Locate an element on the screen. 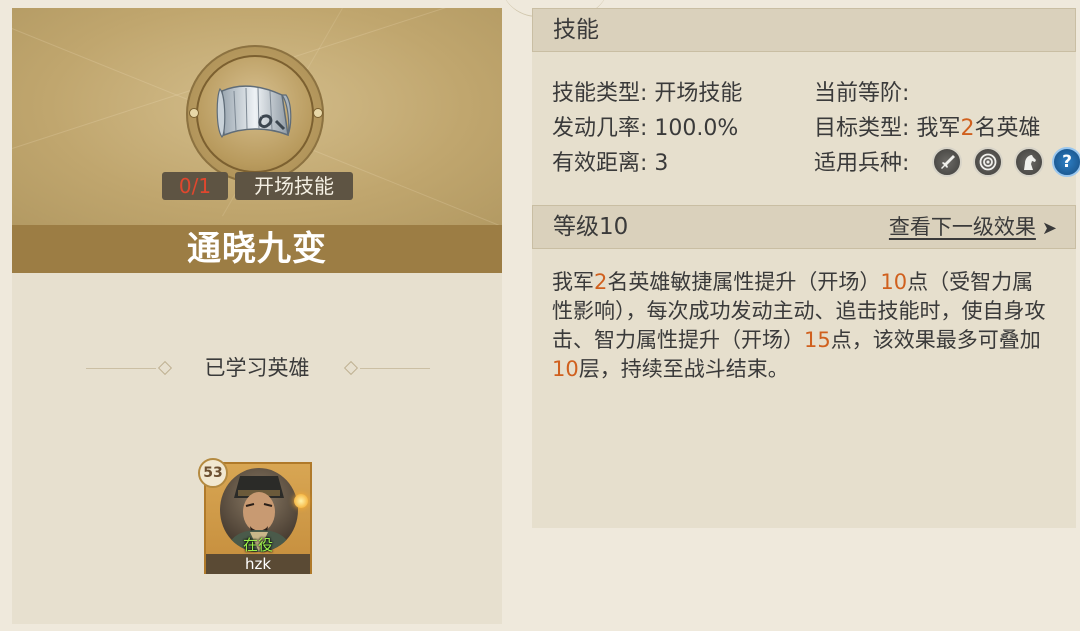 This screenshot has width=1080, height=631. range-label: 有效距离: is located at coordinates (600, 163).